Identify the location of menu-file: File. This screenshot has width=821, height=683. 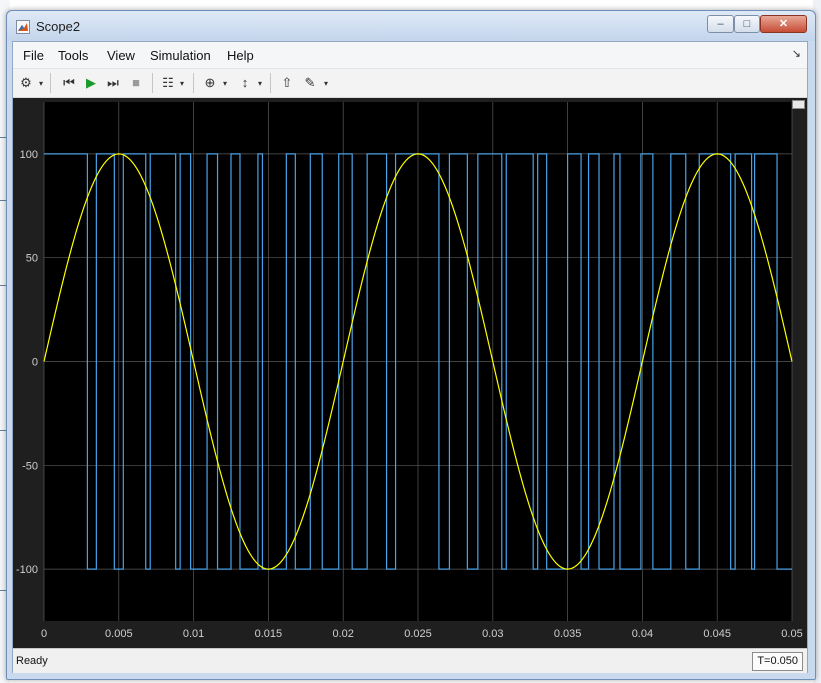
(33, 55).